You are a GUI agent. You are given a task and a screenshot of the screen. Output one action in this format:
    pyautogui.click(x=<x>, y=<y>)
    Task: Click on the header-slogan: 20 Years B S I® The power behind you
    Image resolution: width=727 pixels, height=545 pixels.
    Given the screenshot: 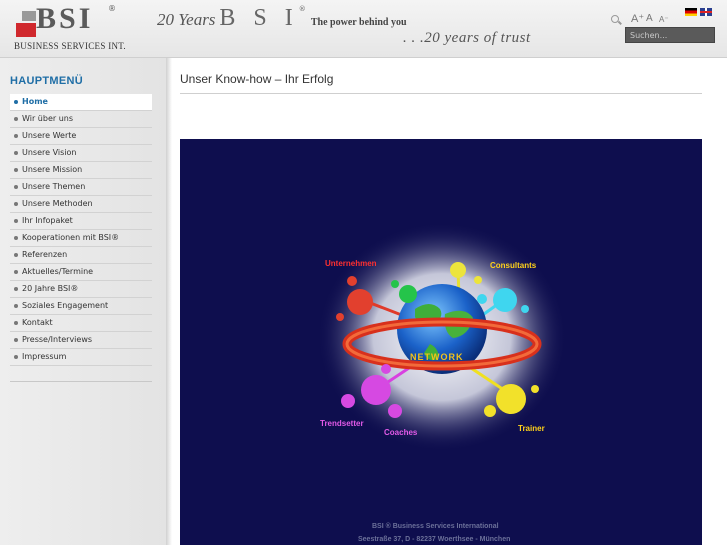 What is the action you would take?
    pyautogui.click(x=282, y=20)
    